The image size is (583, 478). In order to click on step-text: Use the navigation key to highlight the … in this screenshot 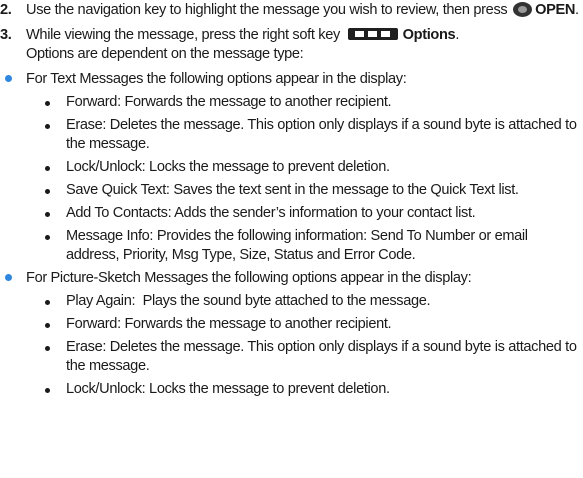, I will do `click(304, 10)`.